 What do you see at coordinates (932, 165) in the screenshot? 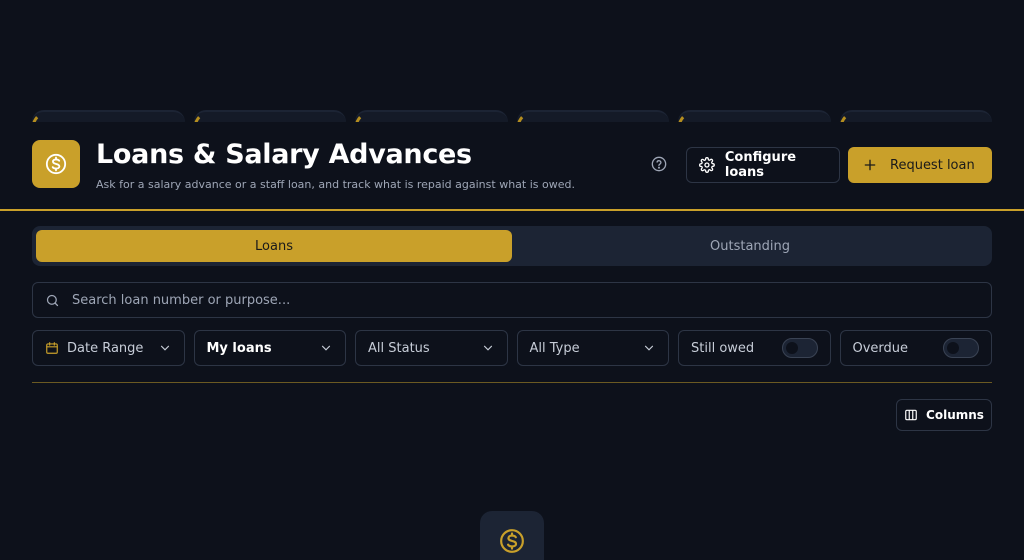
I see `request-loan-label: Request loan` at bounding box center [932, 165].